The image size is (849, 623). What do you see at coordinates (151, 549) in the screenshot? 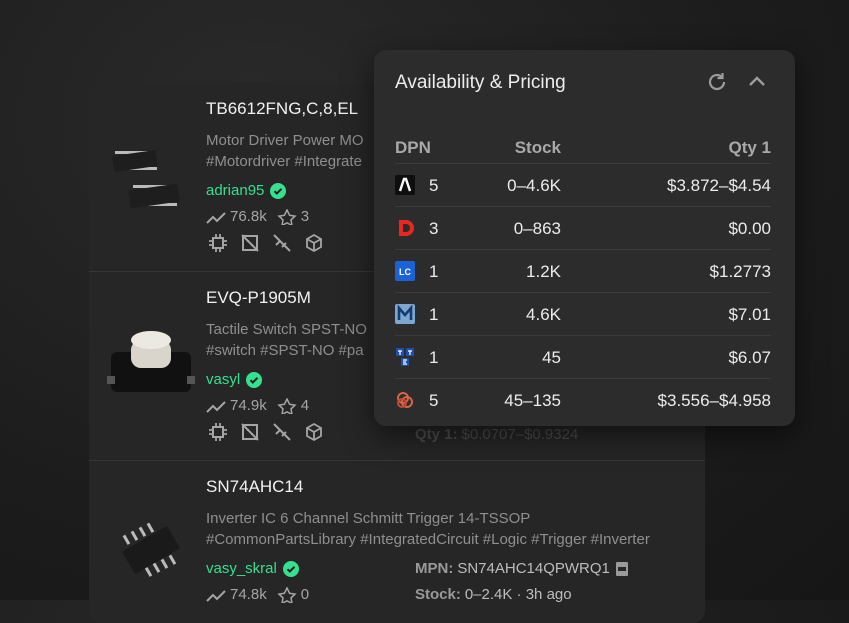
I see `tssop-ic-image` at bounding box center [151, 549].